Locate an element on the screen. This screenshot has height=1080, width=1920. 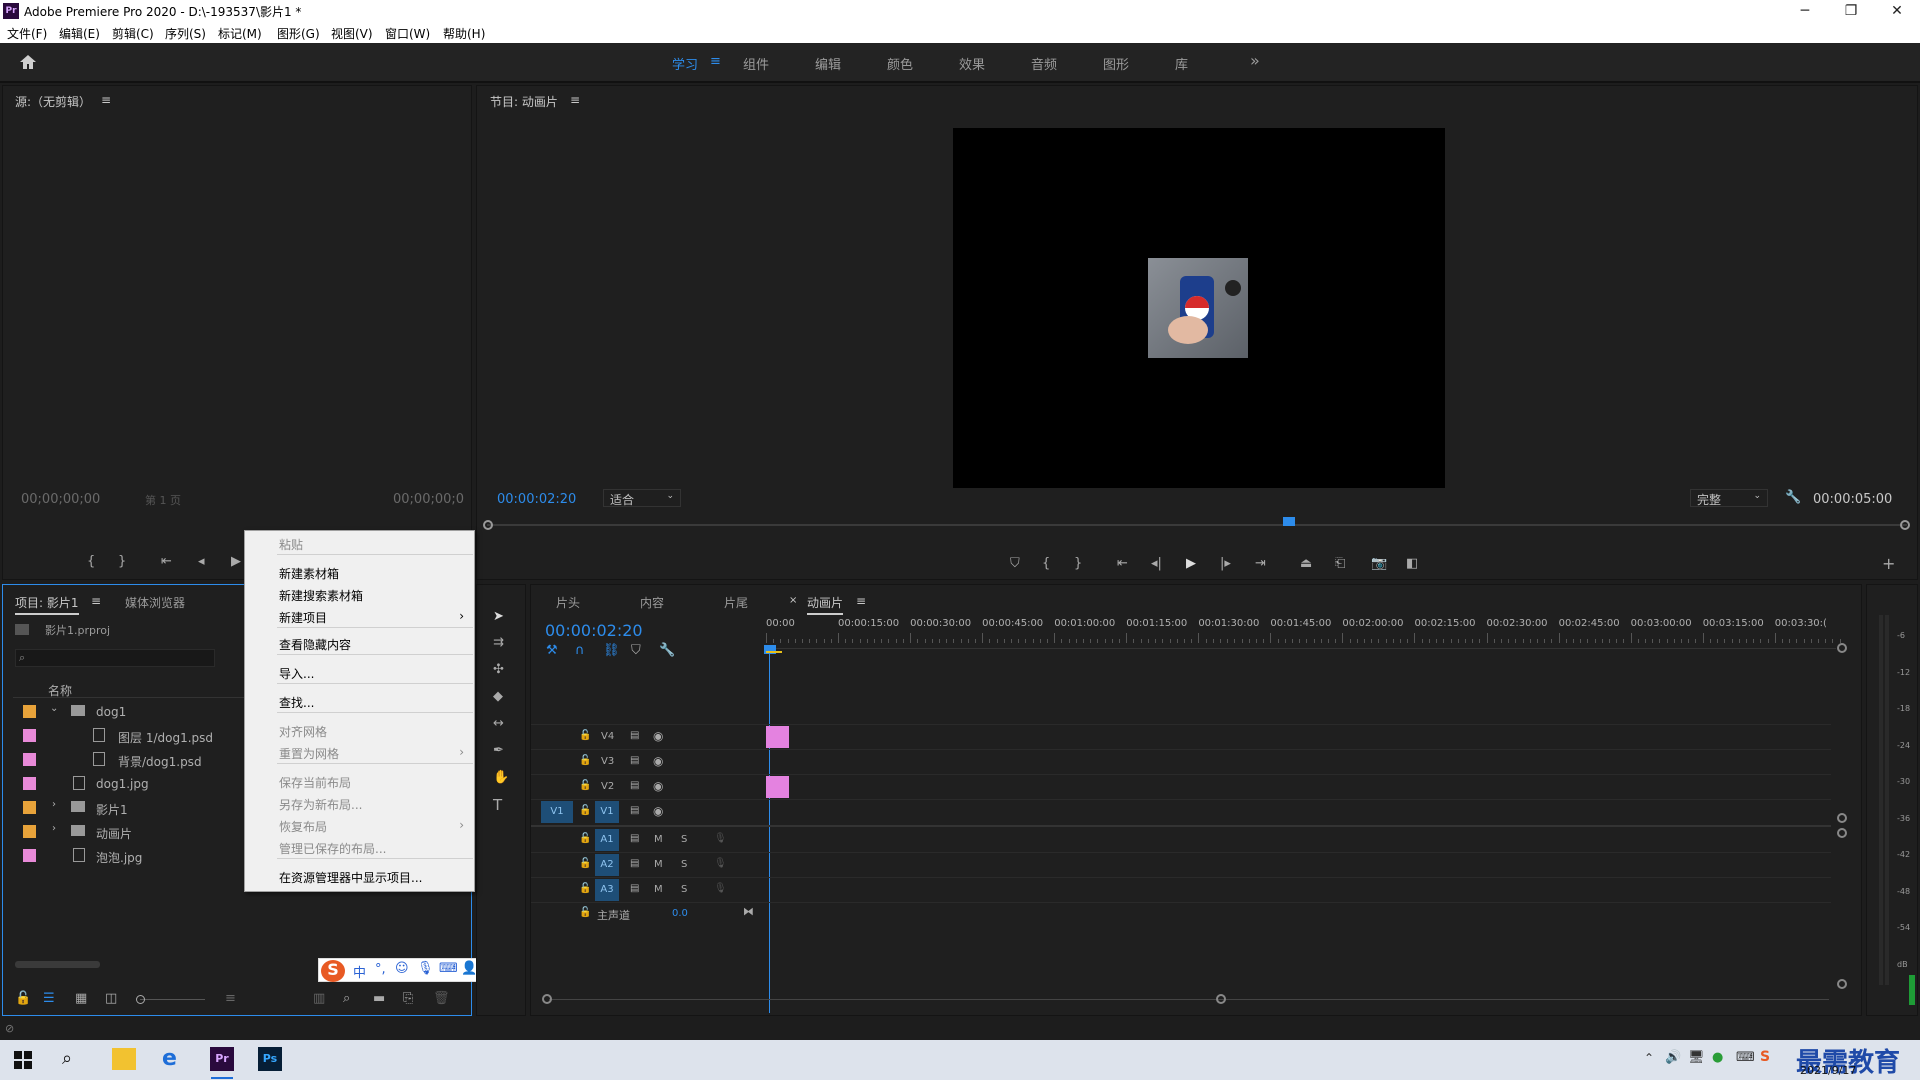
track-label-v1: V1 is located at coordinates (607, 812).